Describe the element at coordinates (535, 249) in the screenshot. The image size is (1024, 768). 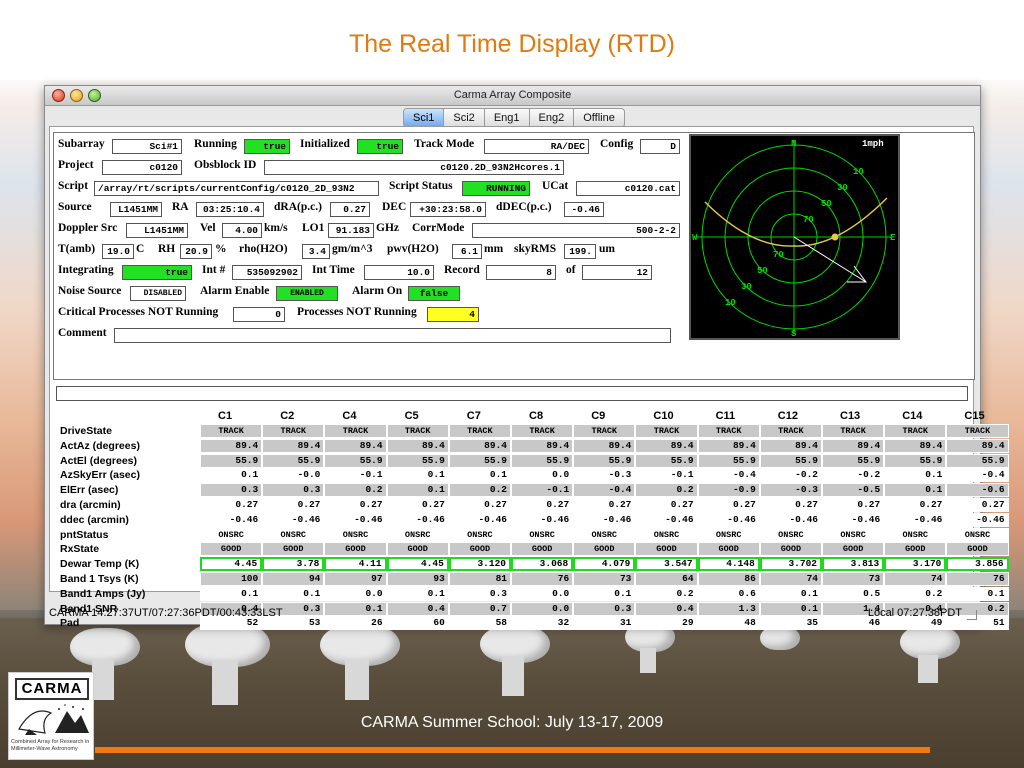
I see `skyrms-label: skyRMS` at that location.